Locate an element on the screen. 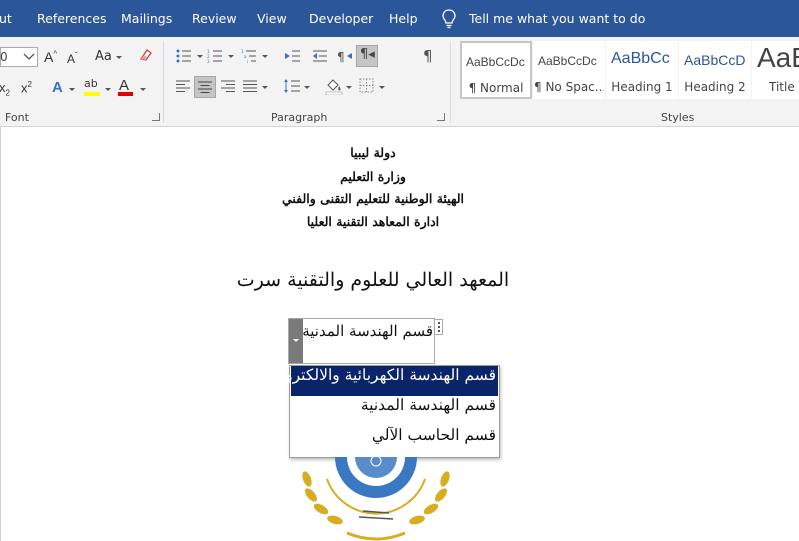 This screenshot has height=541, width=799. style-name: Title is located at coordinates (782, 87).